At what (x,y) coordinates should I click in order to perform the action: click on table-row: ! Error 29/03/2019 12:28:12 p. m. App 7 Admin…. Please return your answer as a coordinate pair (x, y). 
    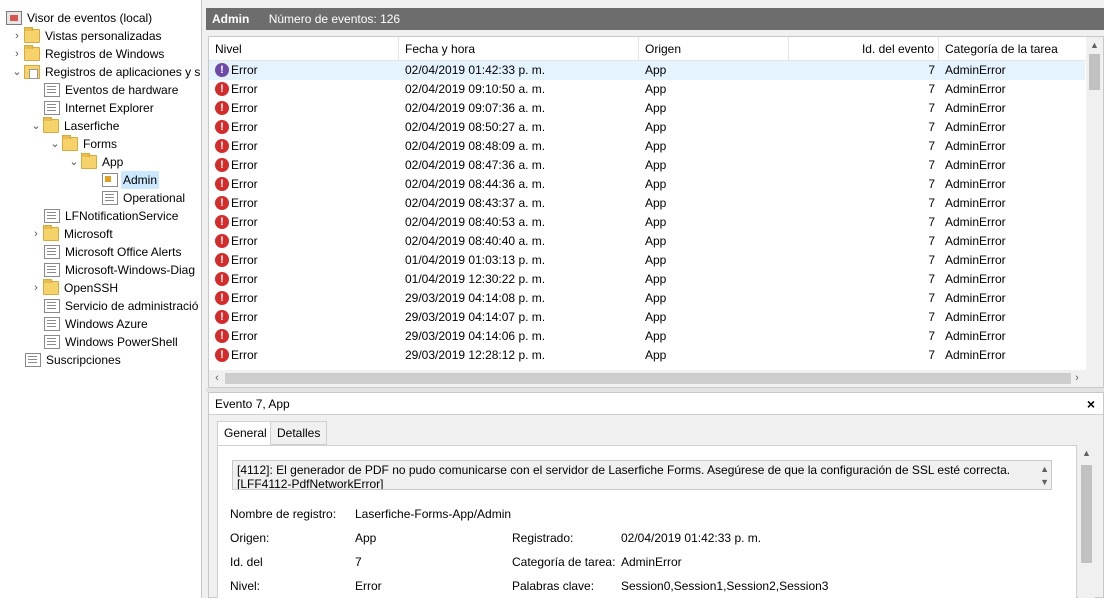
    Looking at the image, I should click on (647, 355).